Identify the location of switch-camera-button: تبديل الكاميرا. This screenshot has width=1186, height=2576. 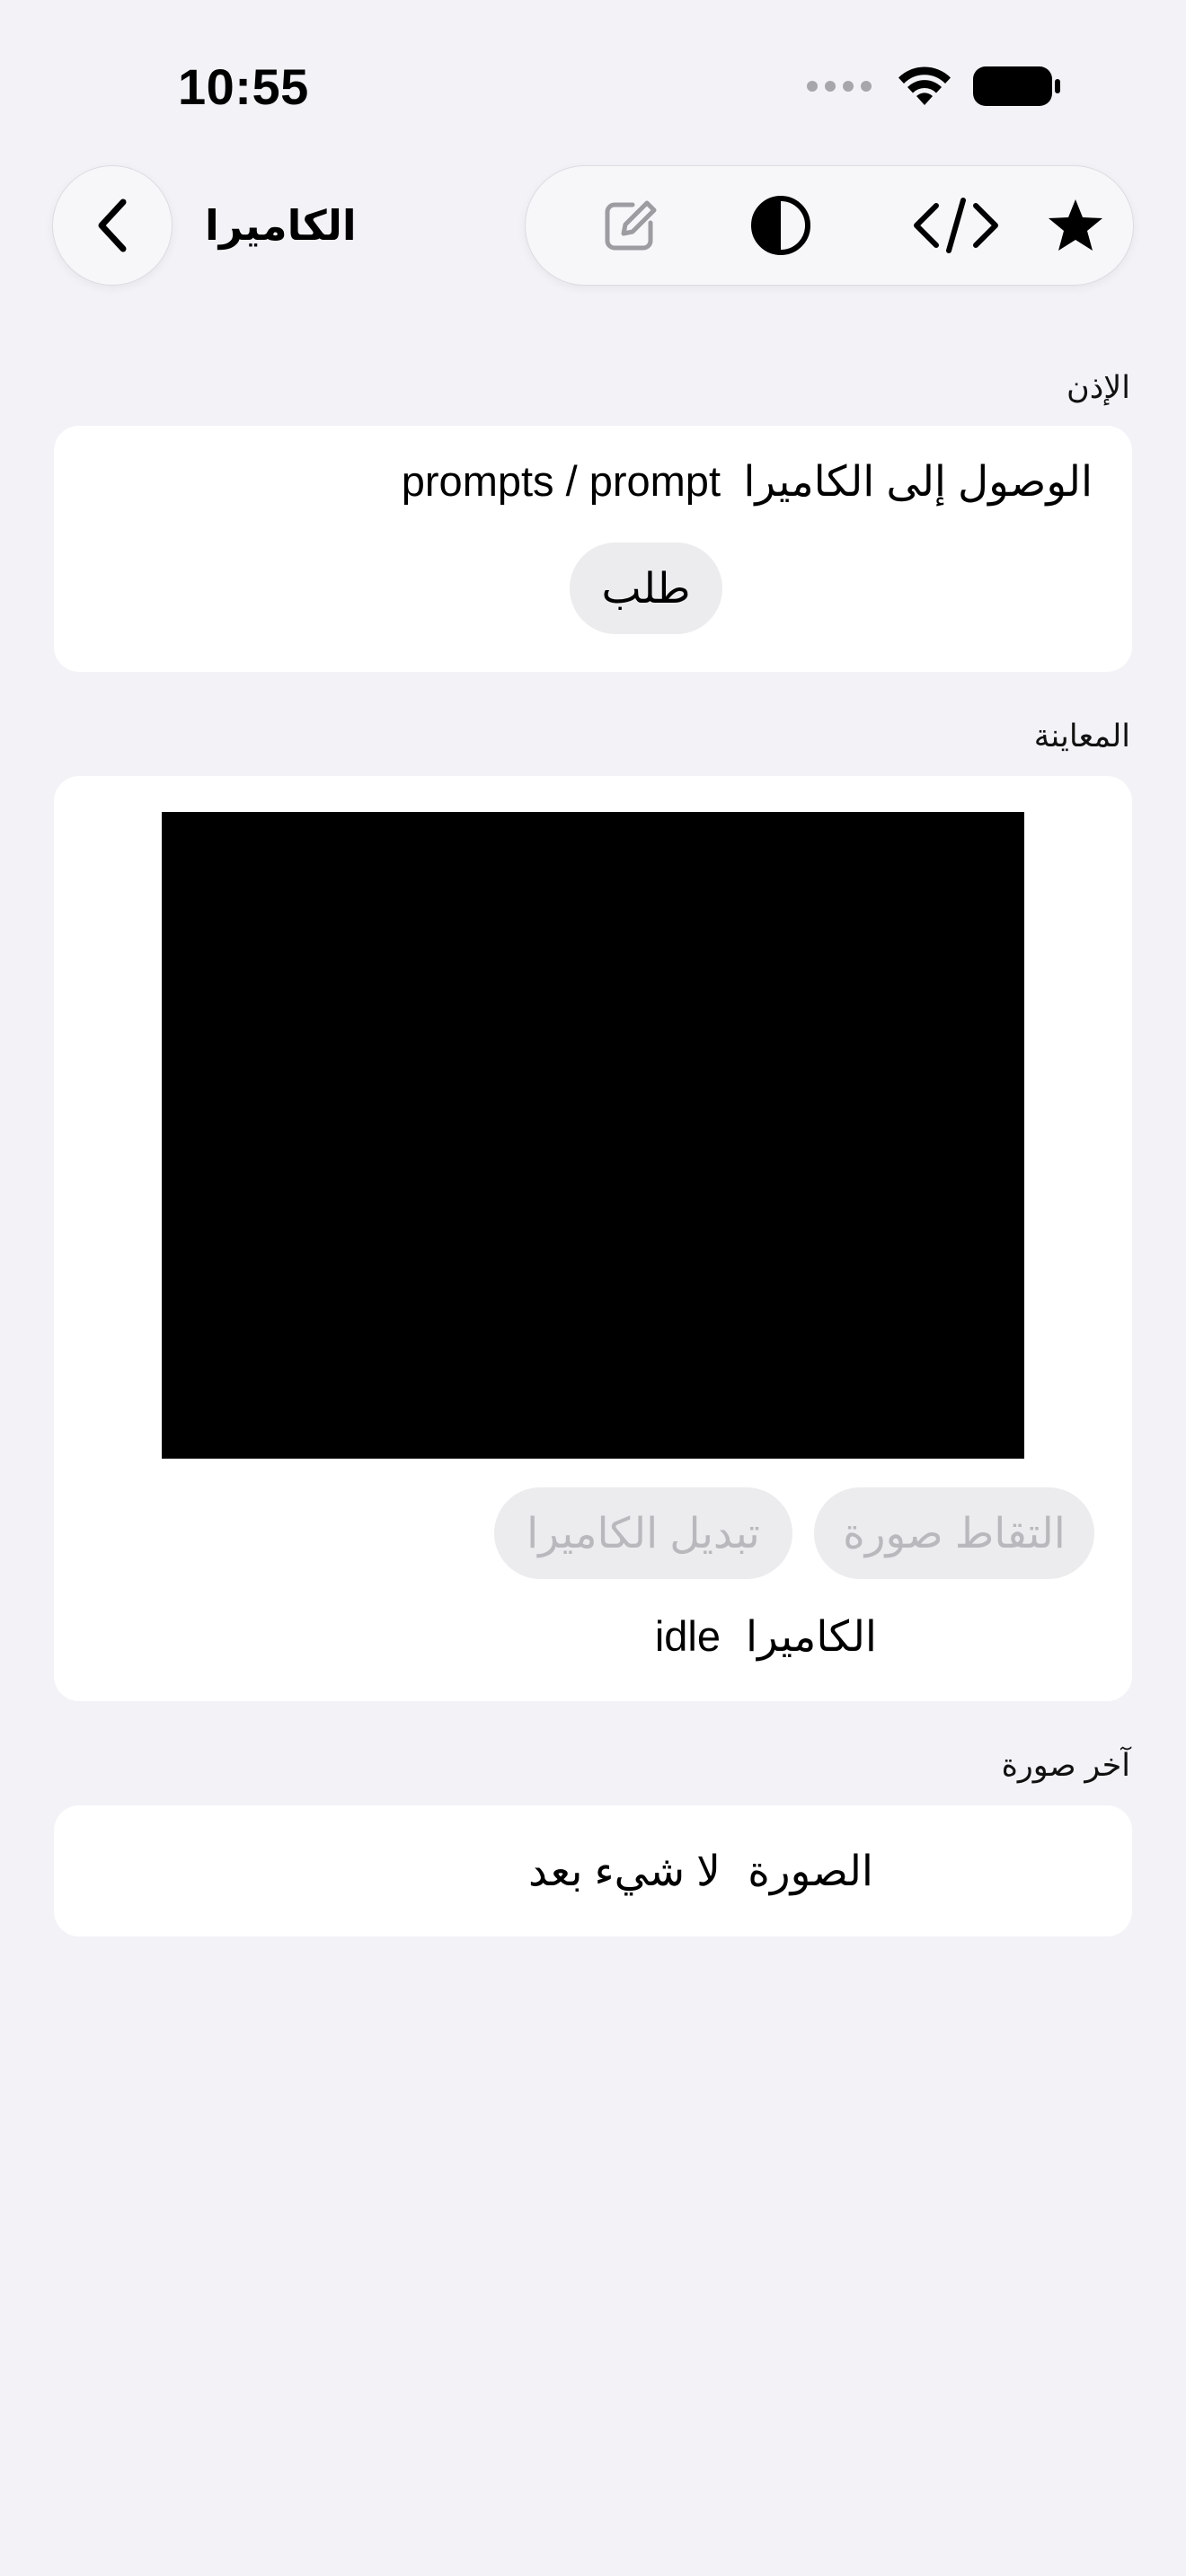
(643, 1533).